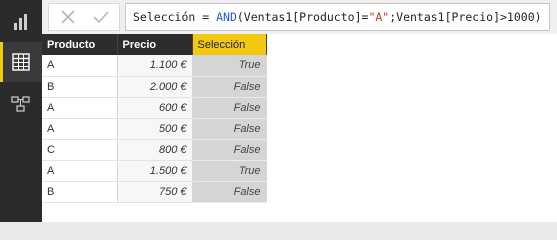 The width and height of the screenshot is (557, 240). I want to click on table-row: A 600 € False, so click(154, 108).